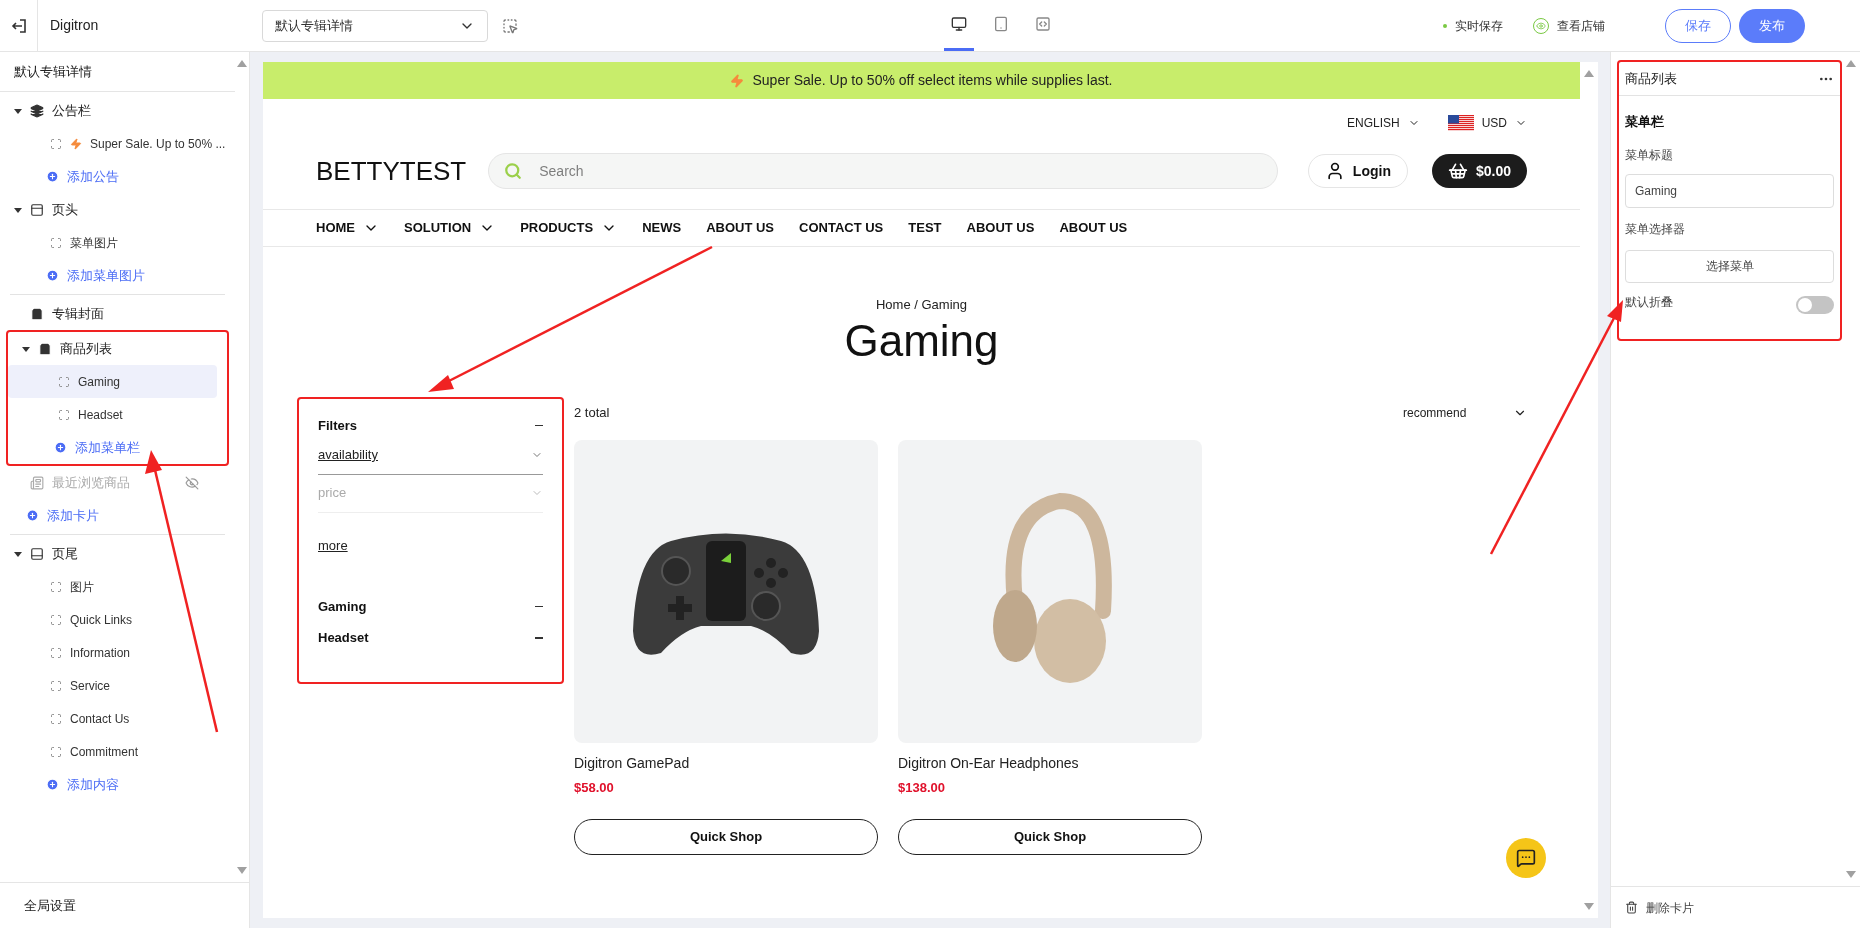 This screenshot has width=1860, height=928. What do you see at coordinates (1487, 123) in the screenshot?
I see `currency-select: USD` at bounding box center [1487, 123].